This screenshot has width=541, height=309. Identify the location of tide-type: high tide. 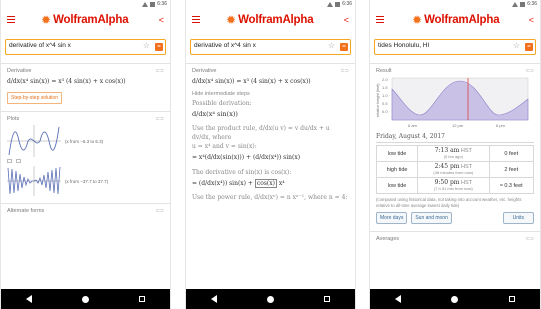
(397, 169).